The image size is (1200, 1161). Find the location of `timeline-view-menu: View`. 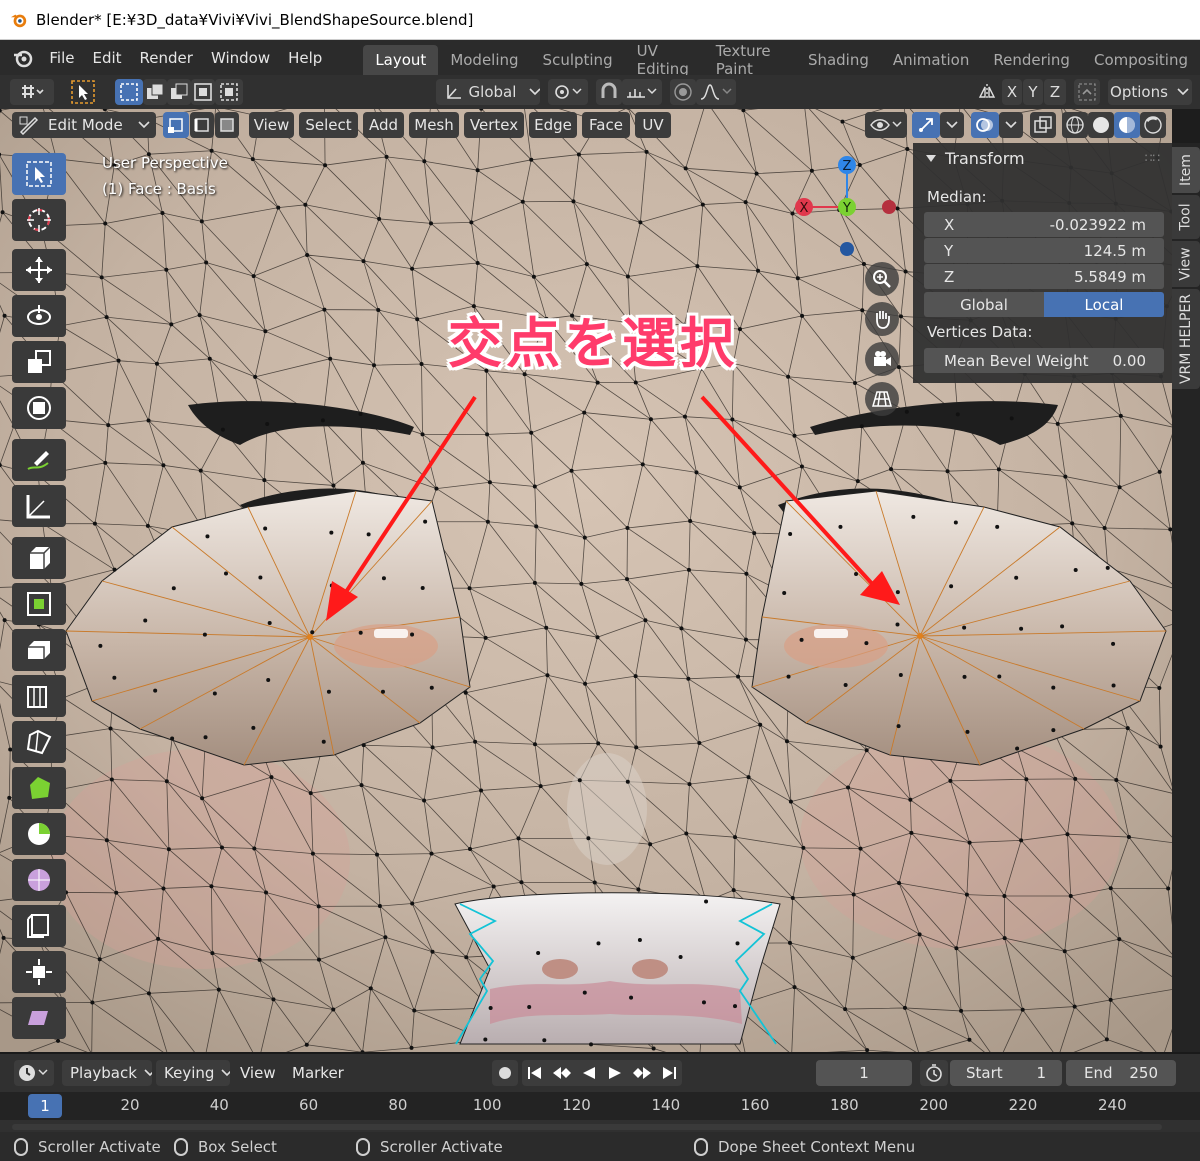

timeline-view-menu: View is located at coordinates (257, 1073).